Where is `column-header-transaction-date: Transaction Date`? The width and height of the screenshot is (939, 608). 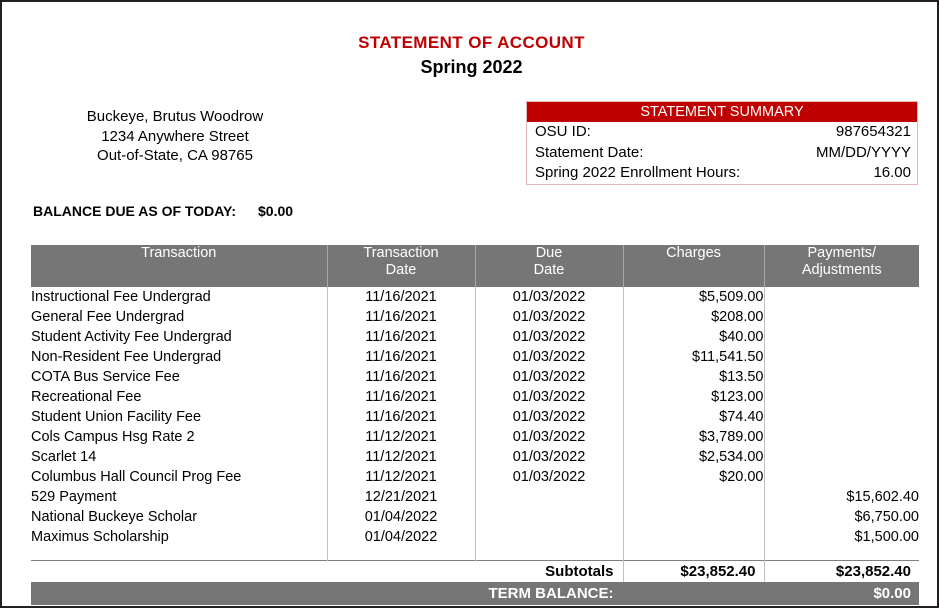
column-header-transaction-date: Transaction Date is located at coordinates (400, 266).